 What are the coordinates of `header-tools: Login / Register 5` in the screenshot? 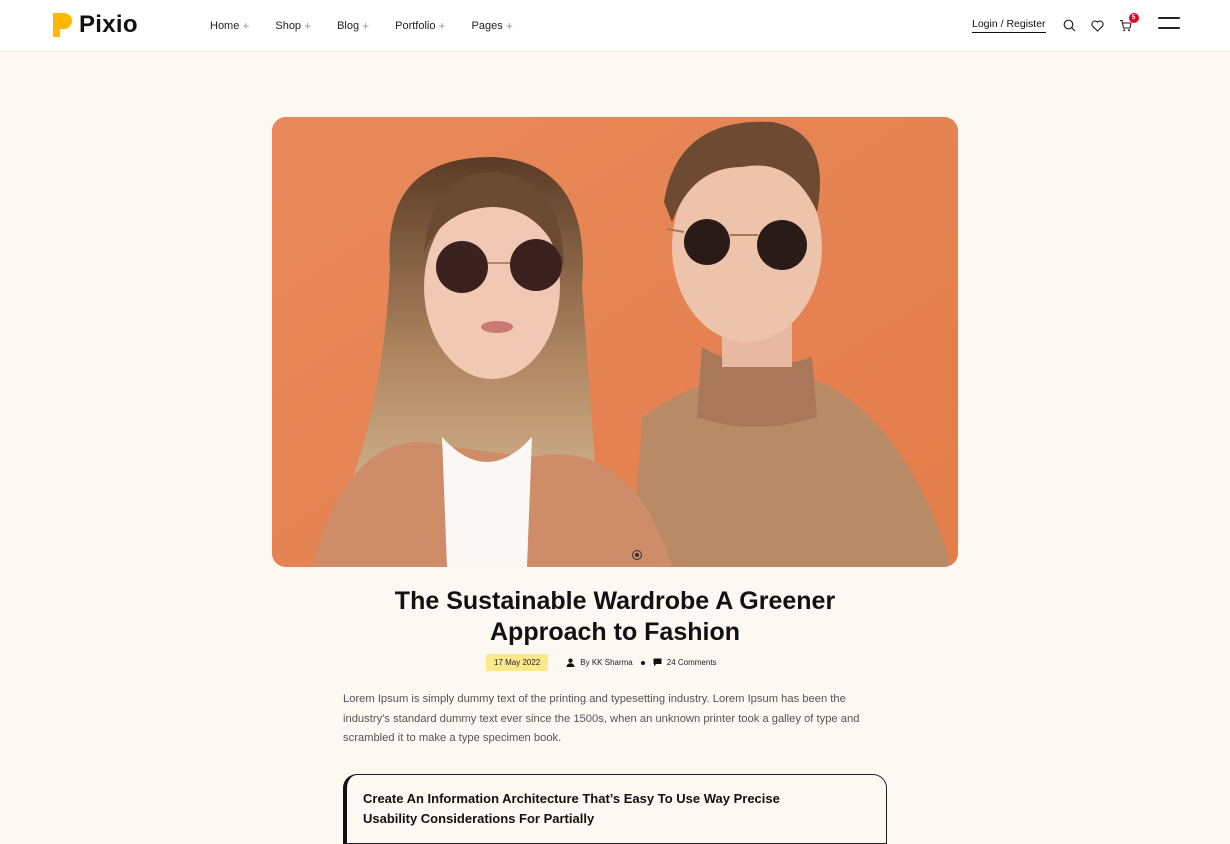 It's located at (1059, 25).